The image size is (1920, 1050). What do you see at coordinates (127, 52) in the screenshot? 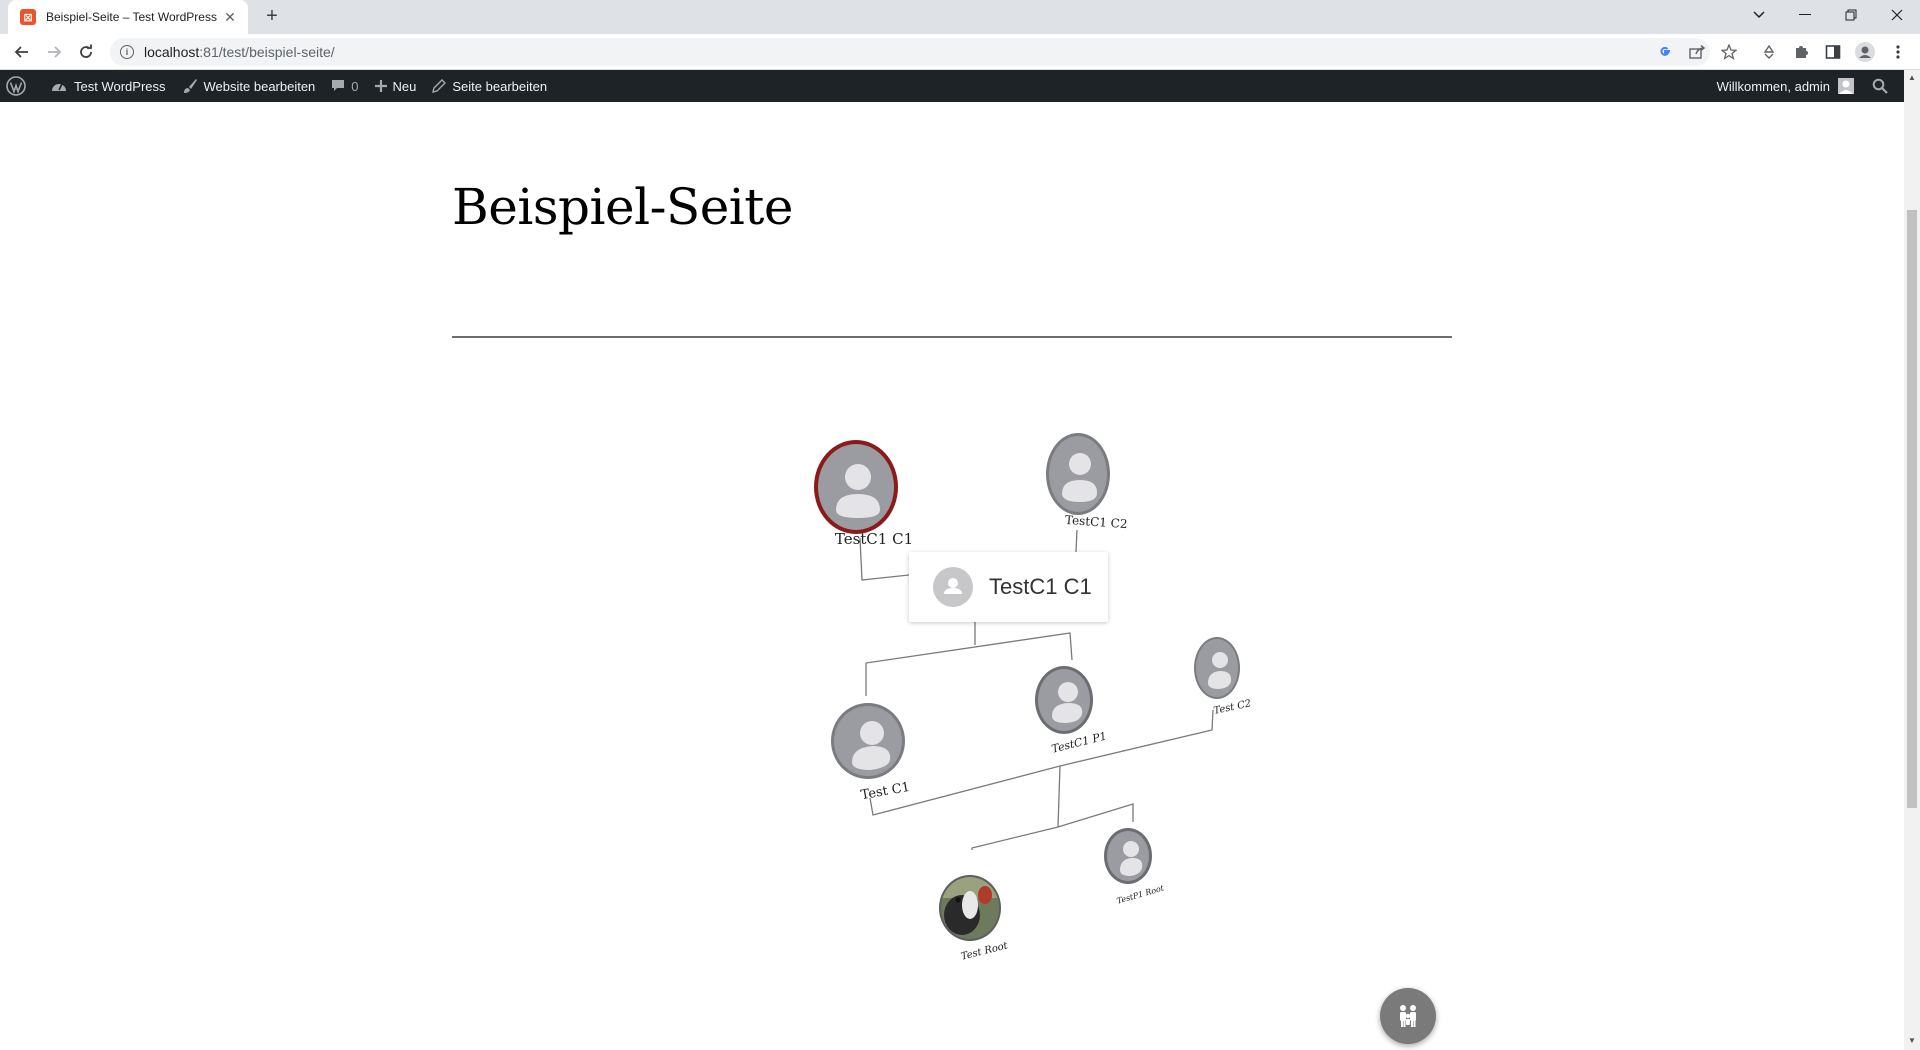
I see `site-info-icon: i` at bounding box center [127, 52].